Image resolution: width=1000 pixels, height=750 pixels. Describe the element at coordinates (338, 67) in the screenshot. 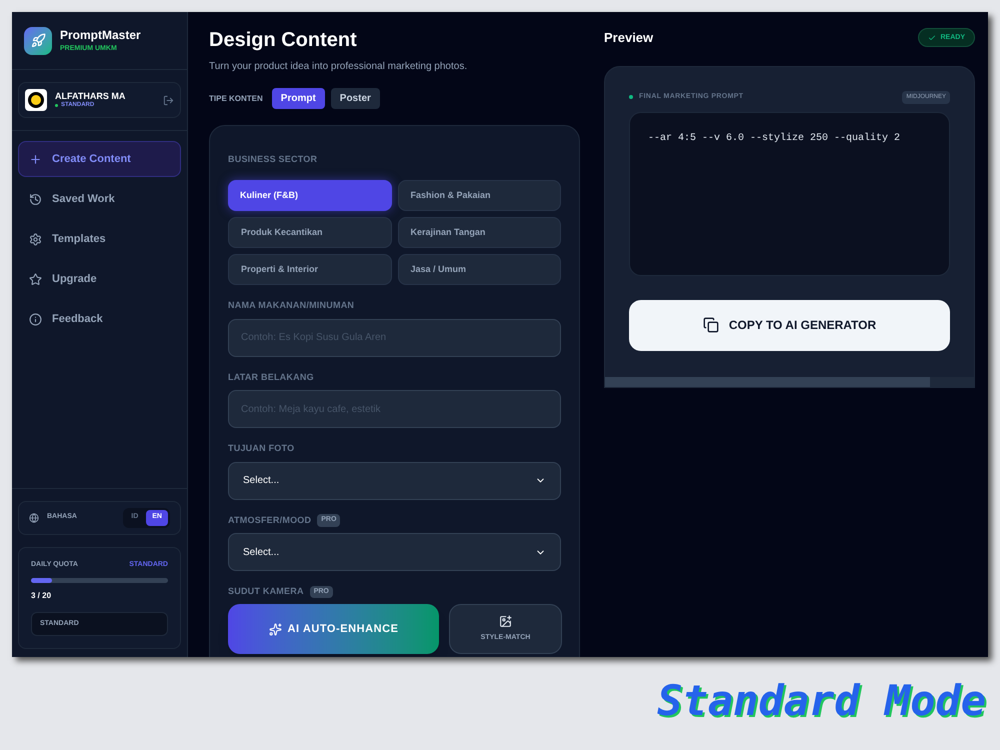

I see `page-subtitle: Turn your product idea into professional marketing photos.` at that location.